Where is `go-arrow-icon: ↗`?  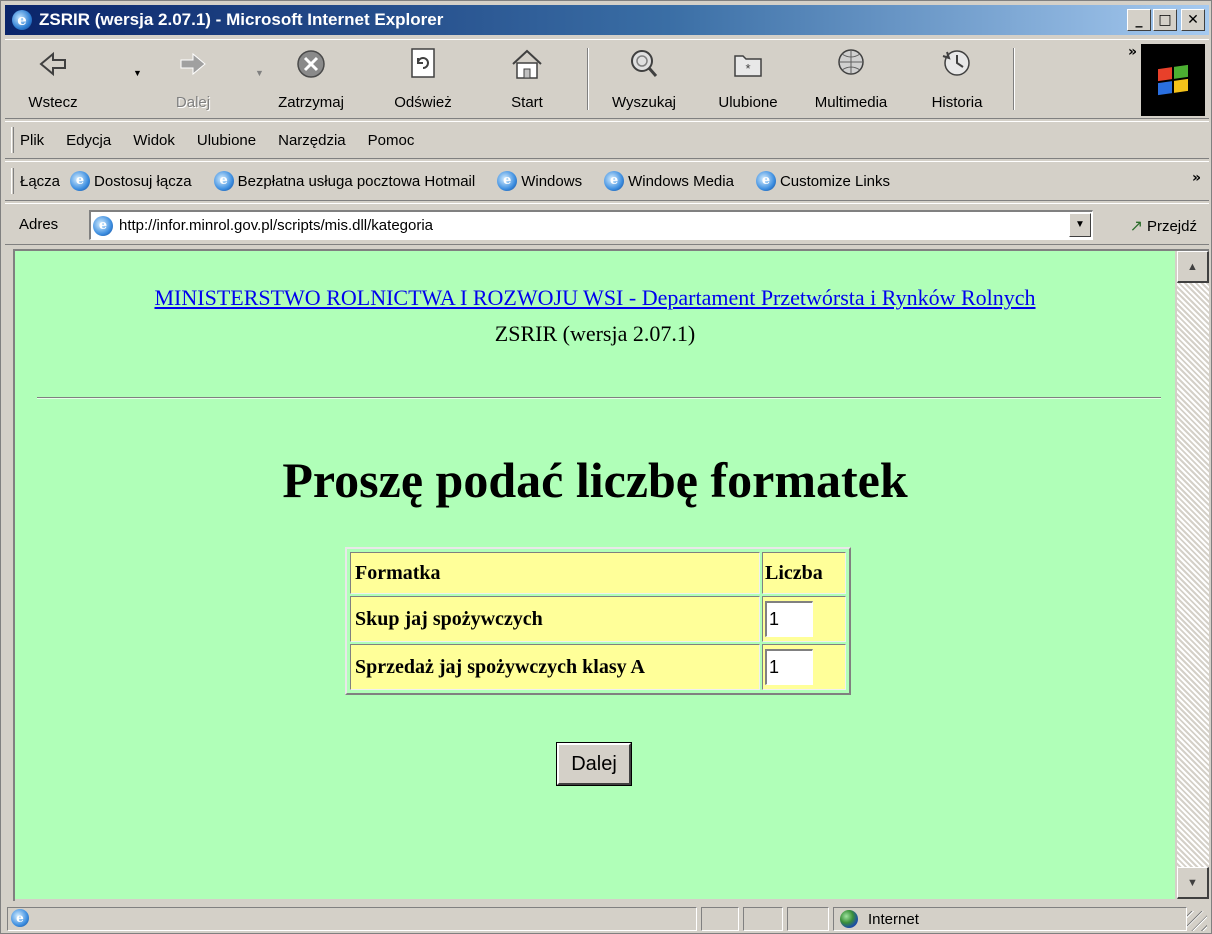 go-arrow-icon: ↗ is located at coordinates (1136, 226).